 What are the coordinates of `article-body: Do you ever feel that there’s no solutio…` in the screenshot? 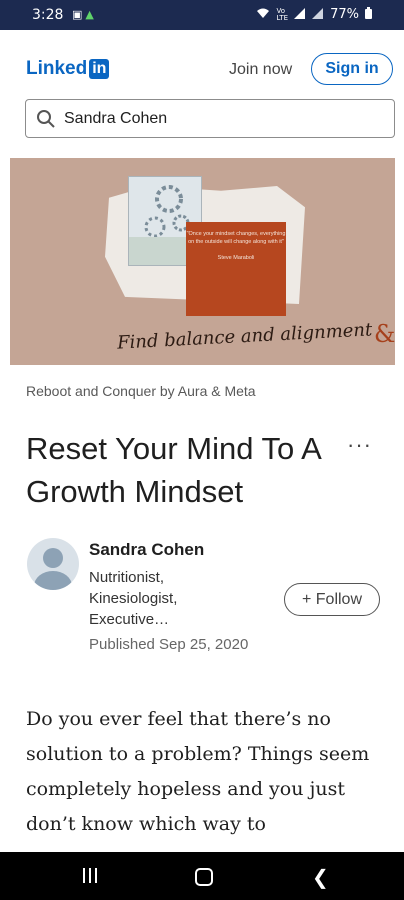 It's located at (198, 771).